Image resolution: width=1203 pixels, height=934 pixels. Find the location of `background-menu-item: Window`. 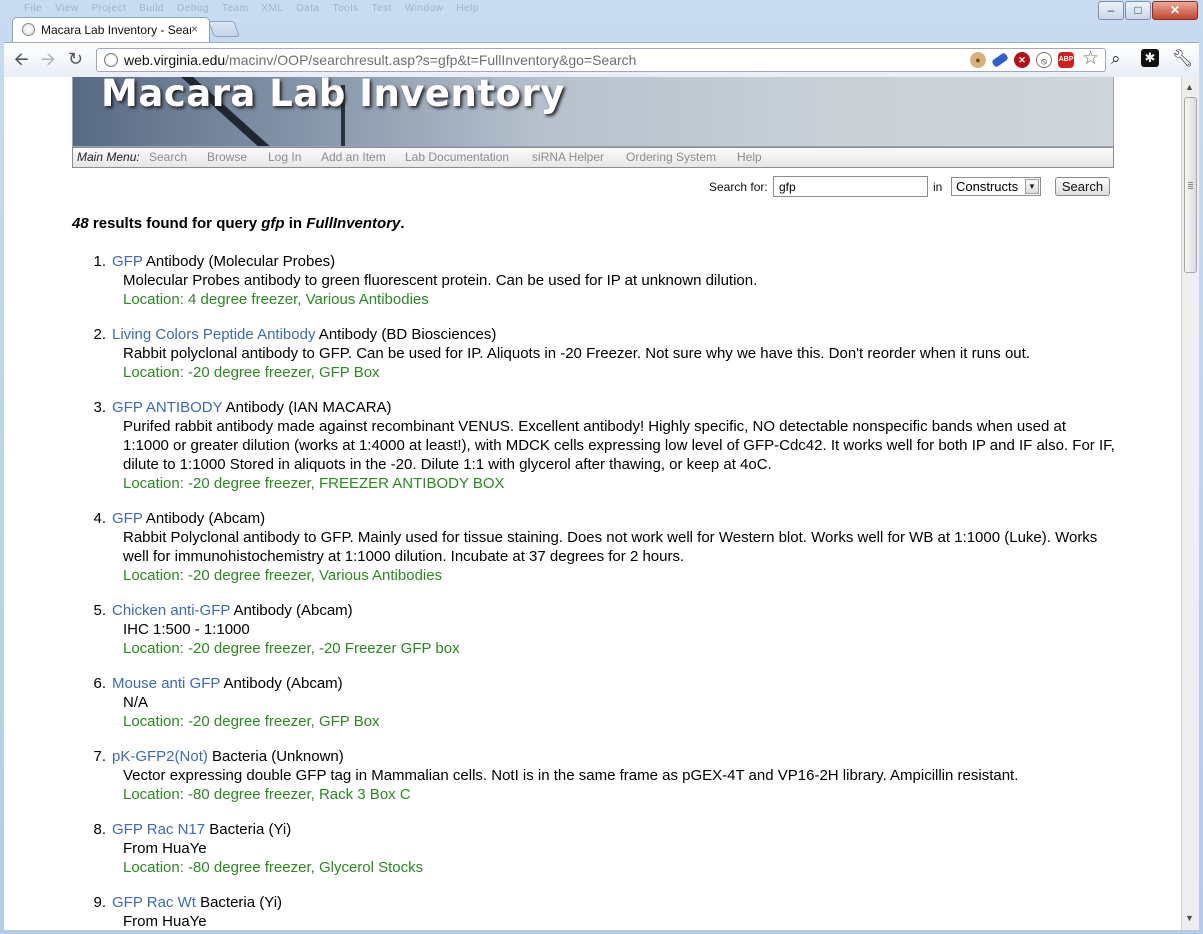

background-menu-item: Window is located at coordinates (424, 8).